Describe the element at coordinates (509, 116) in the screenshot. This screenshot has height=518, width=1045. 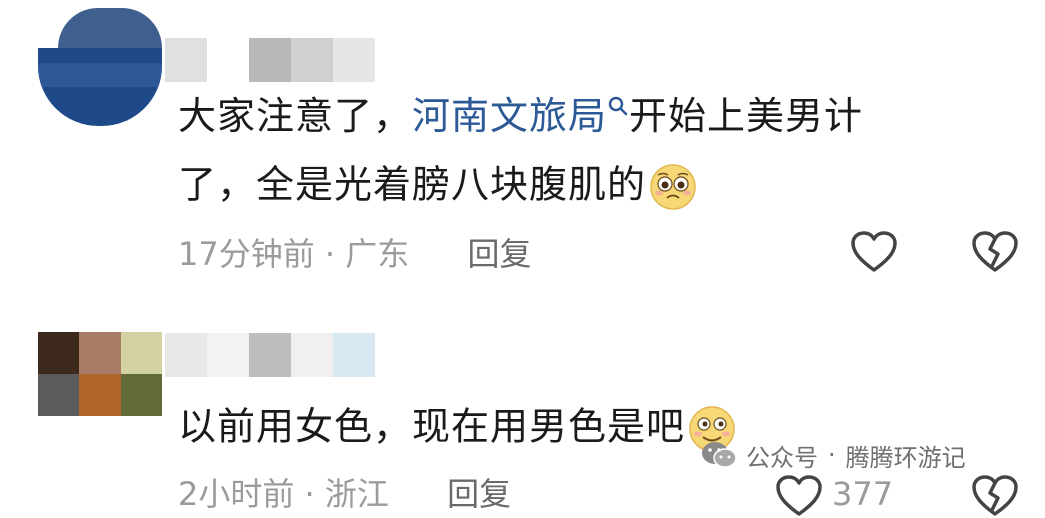
I see `search-link: 河南文旅局` at that location.